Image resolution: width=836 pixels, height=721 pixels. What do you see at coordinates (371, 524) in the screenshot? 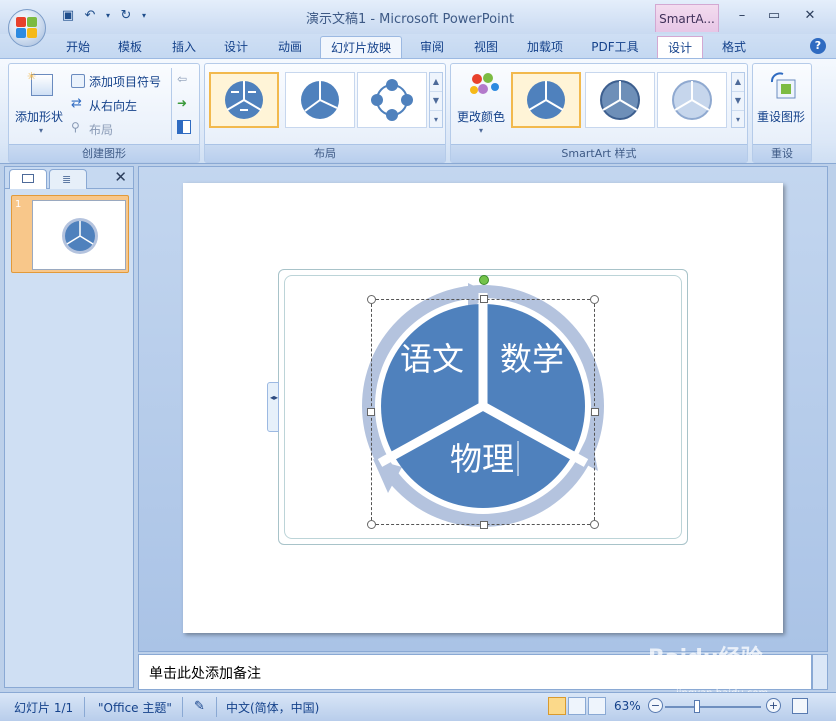
I see `resize-handle-sw` at bounding box center [371, 524].